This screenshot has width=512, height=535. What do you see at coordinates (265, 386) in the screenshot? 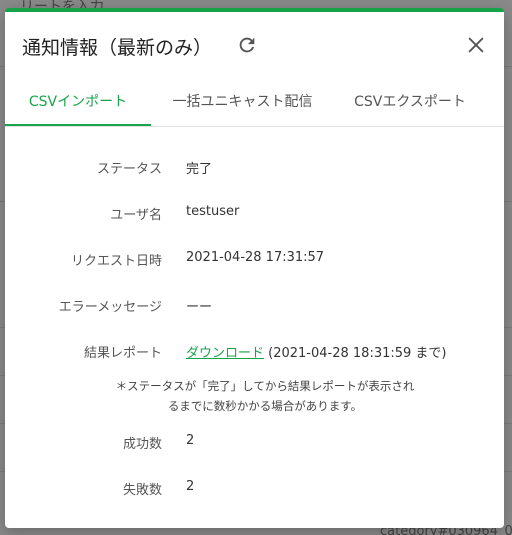
I see `note-line: ＊ステータスが「完了」してから結果レポートが表示され` at bounding box center [265, 386].